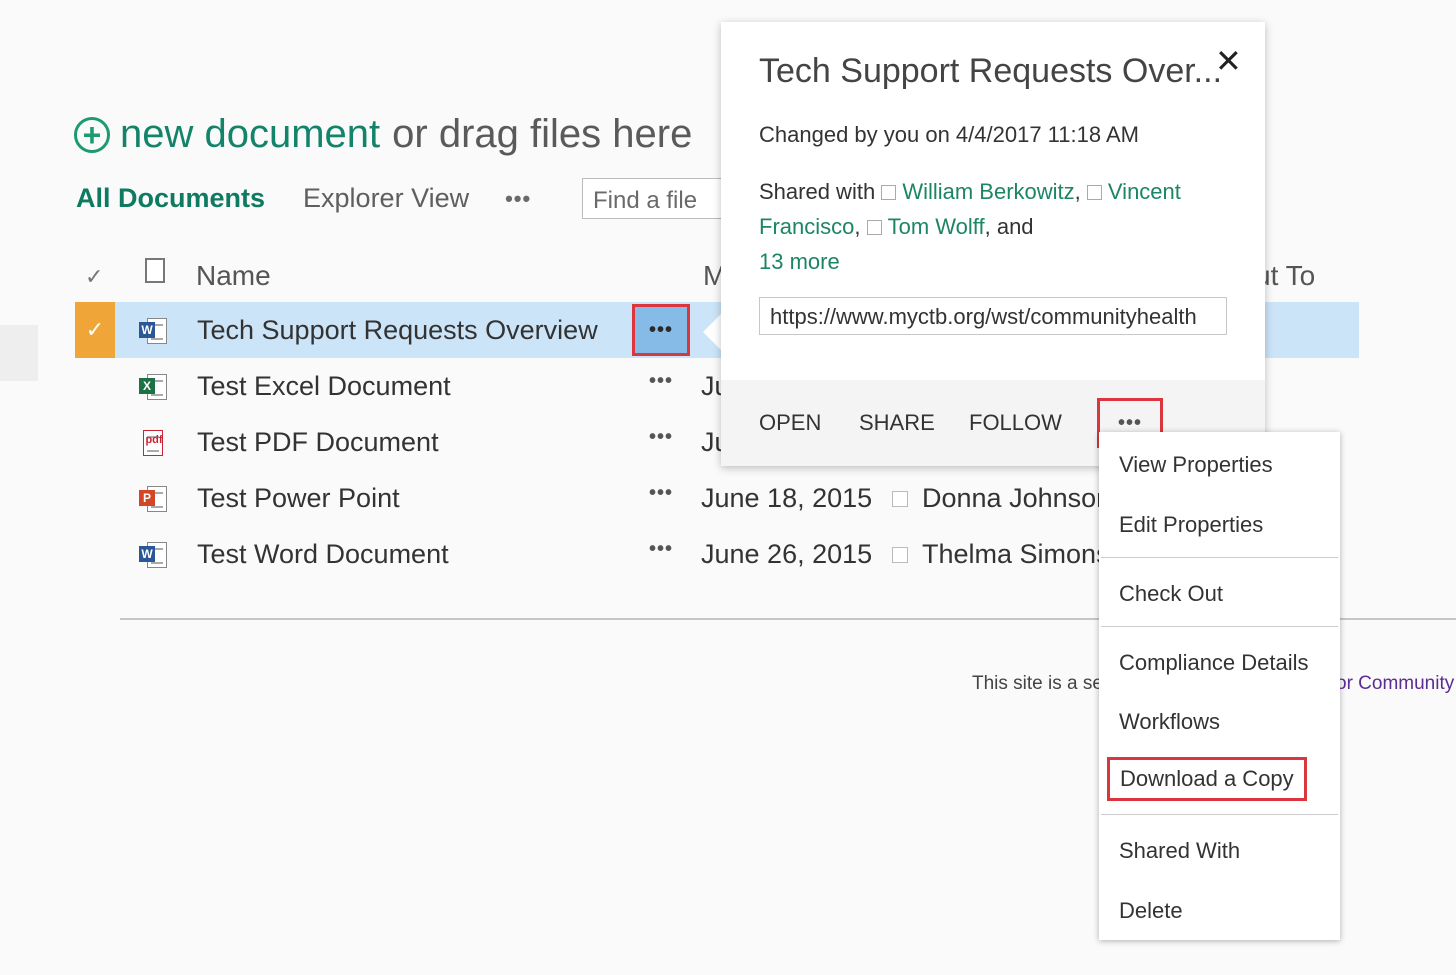  Describe the element at coordinates (95, 330) in the screenshot. I see `row-selected-check-icon: ✓` at that location.